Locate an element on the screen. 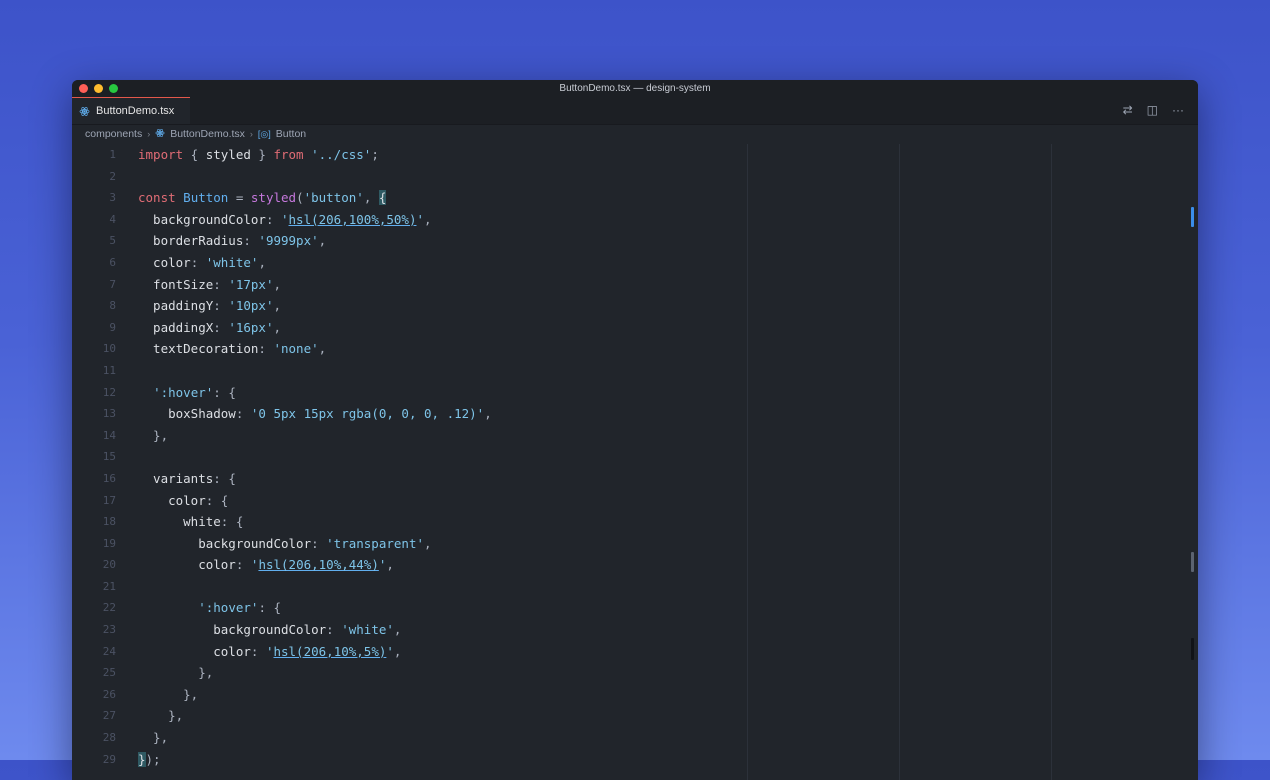  breadcrumb: components › ButtonDemo.tsx › [◎] Button is located at coordinates (635, 134).